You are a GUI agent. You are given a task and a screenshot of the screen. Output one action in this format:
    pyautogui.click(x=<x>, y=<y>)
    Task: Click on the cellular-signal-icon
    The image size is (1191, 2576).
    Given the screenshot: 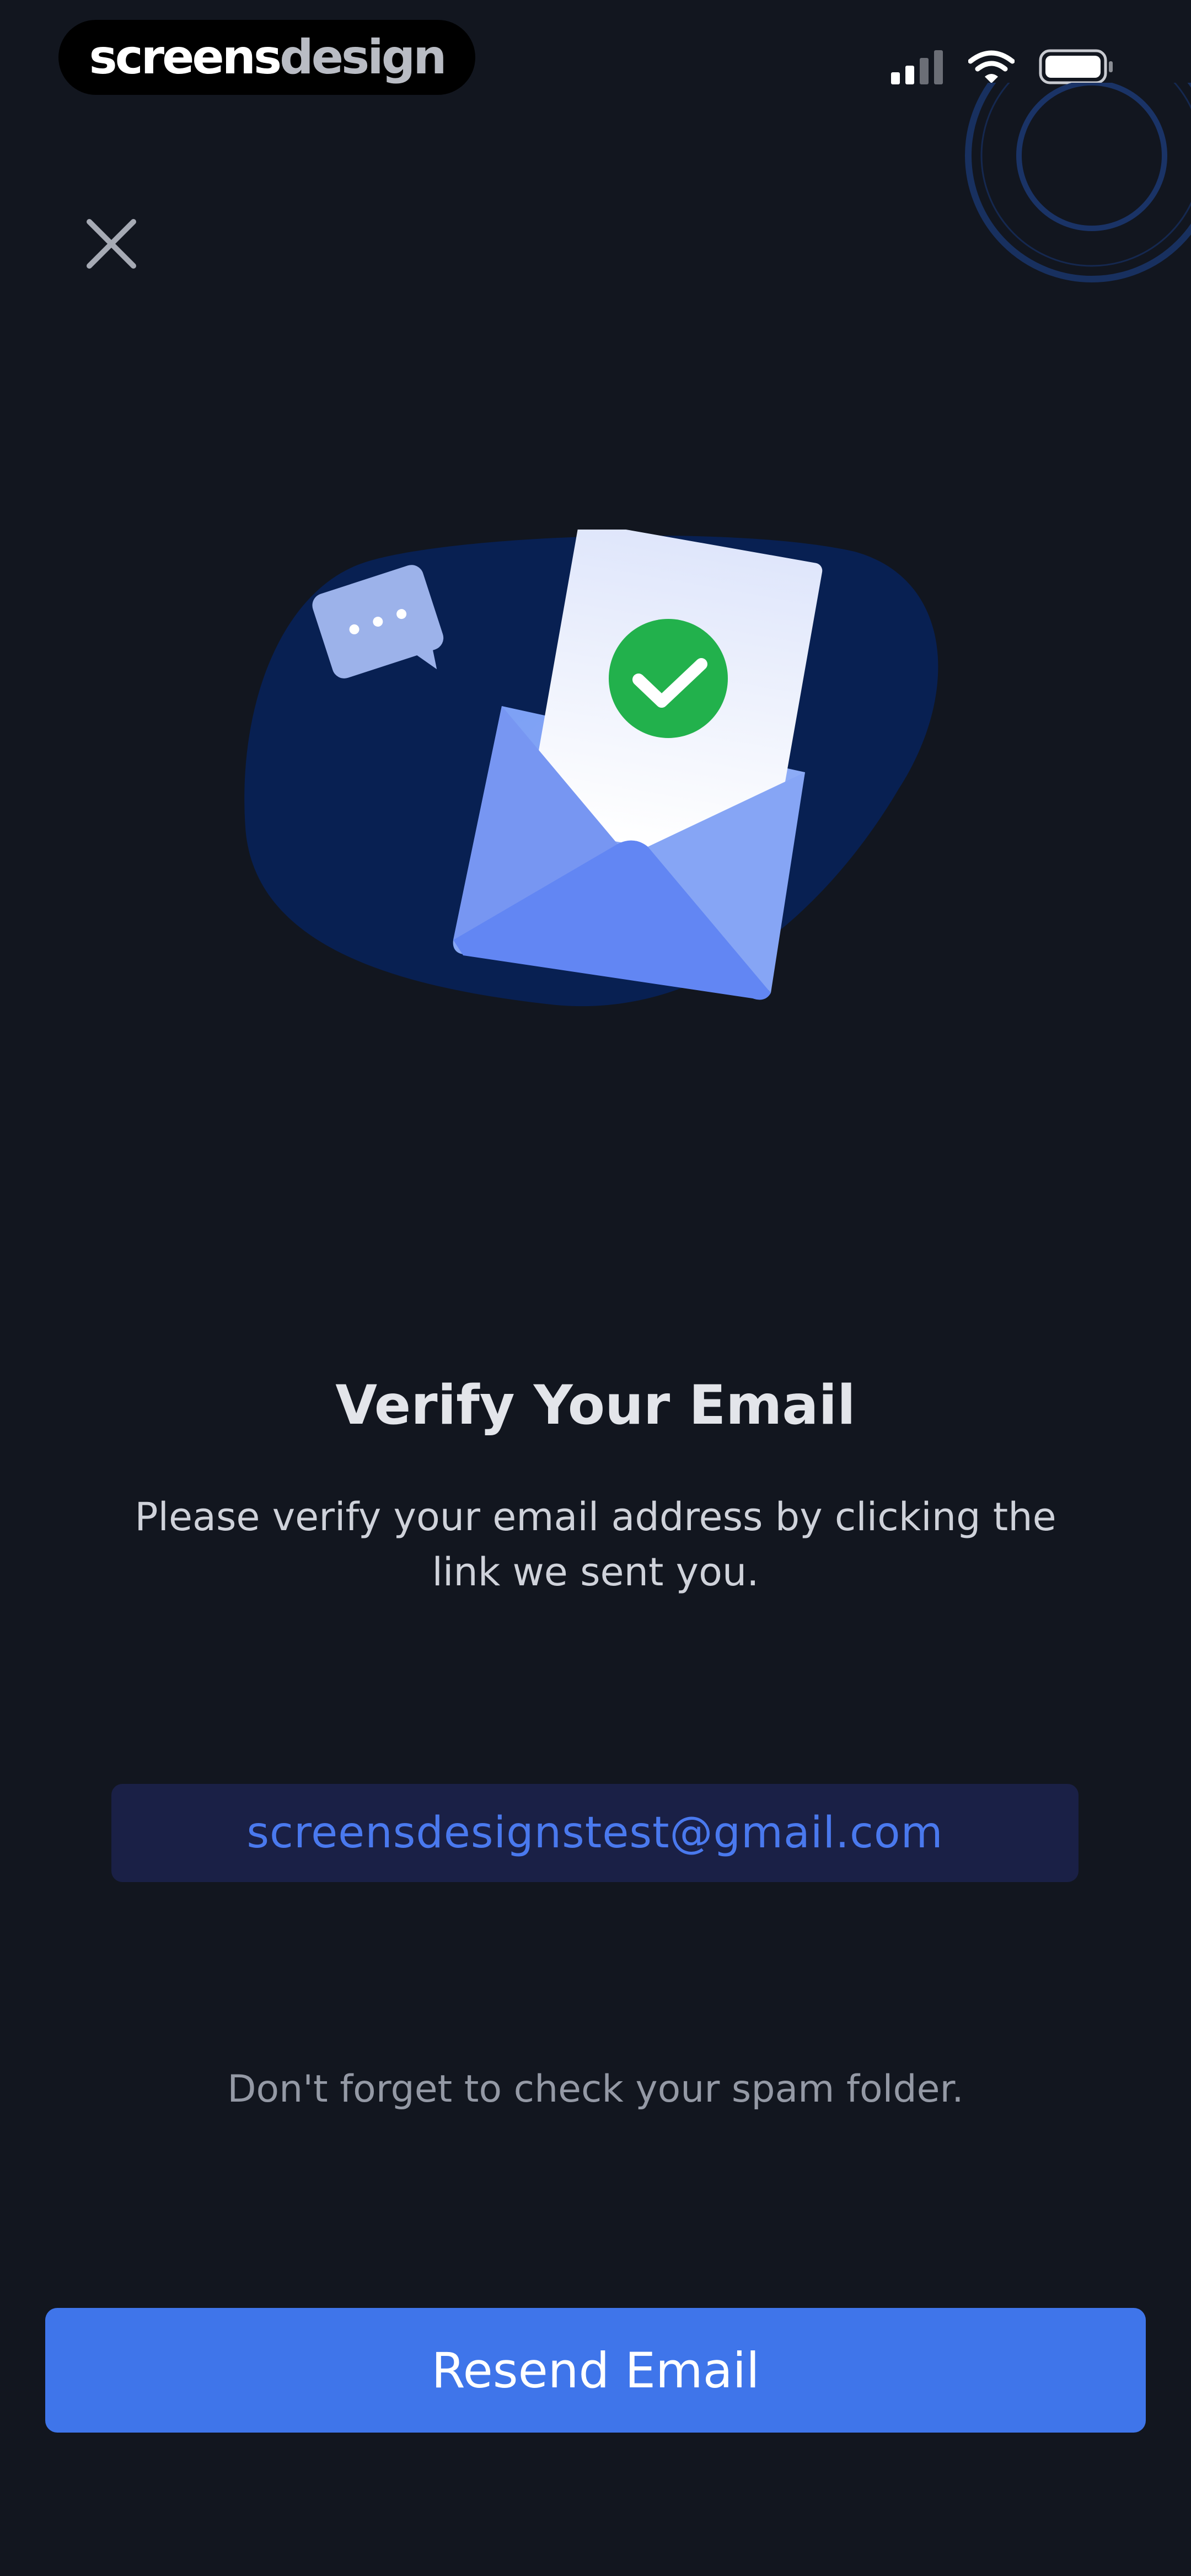 What is the action you would take?
    pyautogui.click(x=917, y=68)
    